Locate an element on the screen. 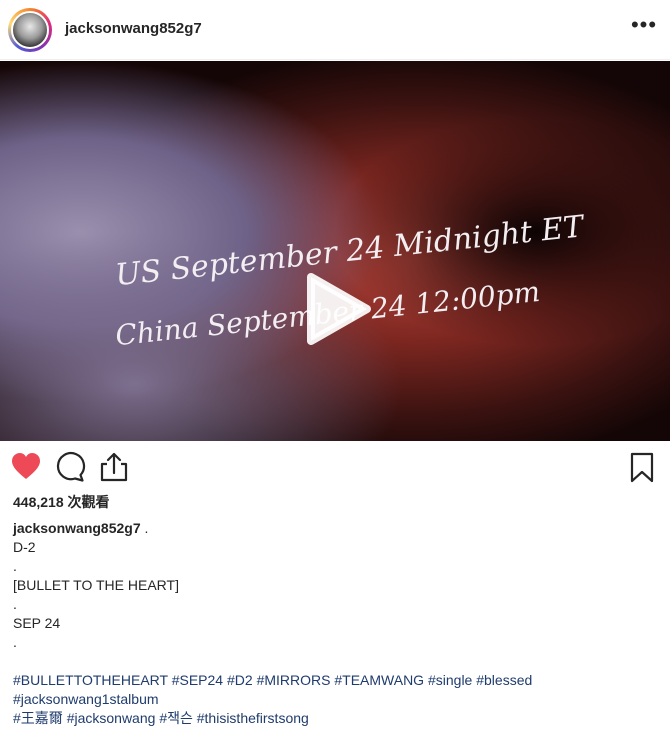 The width and height of the screenshot is (670, 732). hashtag-link: #single is located at coordinates (450, 680).